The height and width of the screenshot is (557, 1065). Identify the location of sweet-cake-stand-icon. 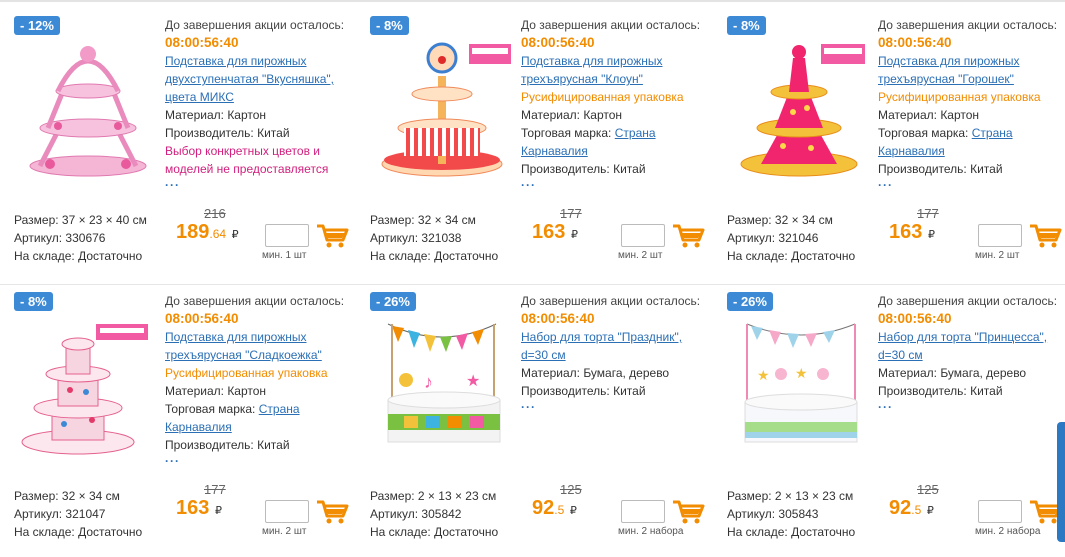
(88, 387).